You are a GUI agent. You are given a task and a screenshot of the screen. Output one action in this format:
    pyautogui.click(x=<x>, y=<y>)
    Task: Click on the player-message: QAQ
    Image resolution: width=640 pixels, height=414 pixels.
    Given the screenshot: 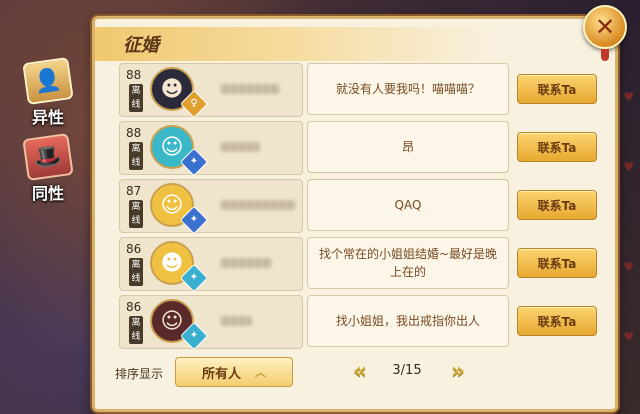 What is the action you would take?
    pyautogui.click(x=408, y=205)
    